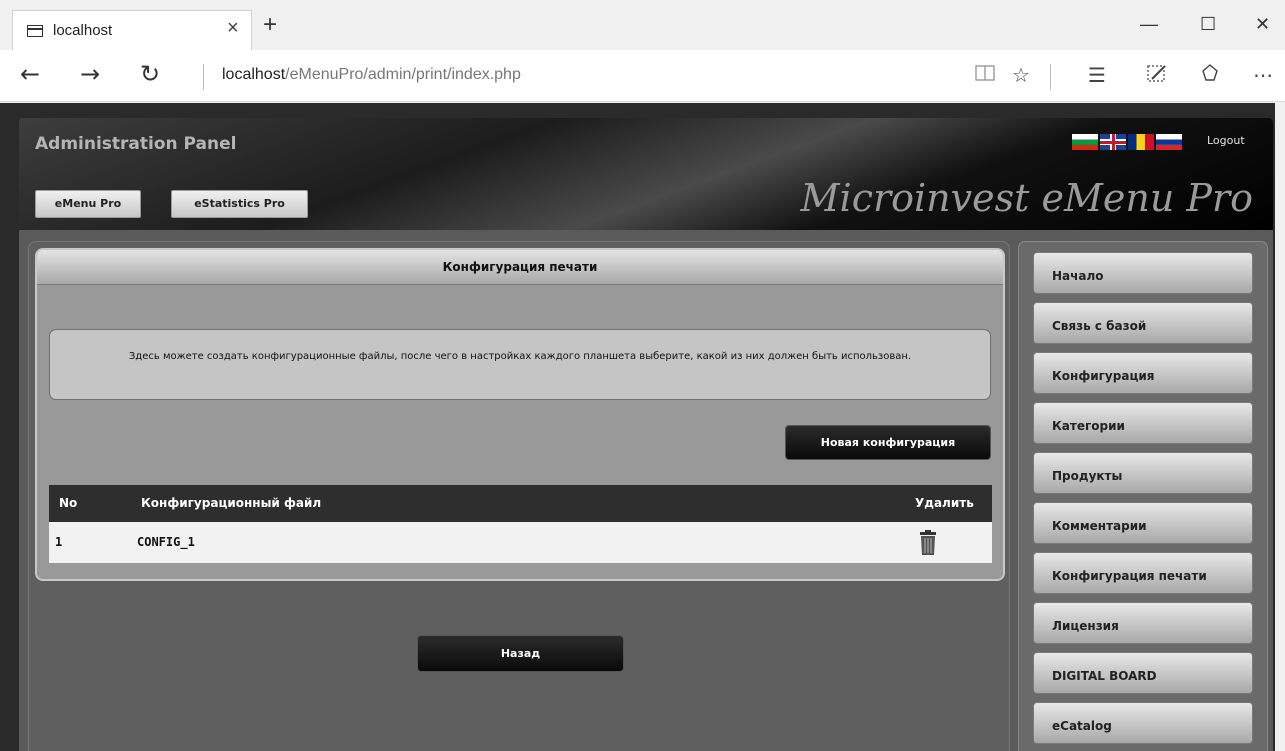  What do you see at coordinates (1097, 75) in the screenshot?
I see `hub-menu-icon: ☰` at bounding box center [1097, 75].